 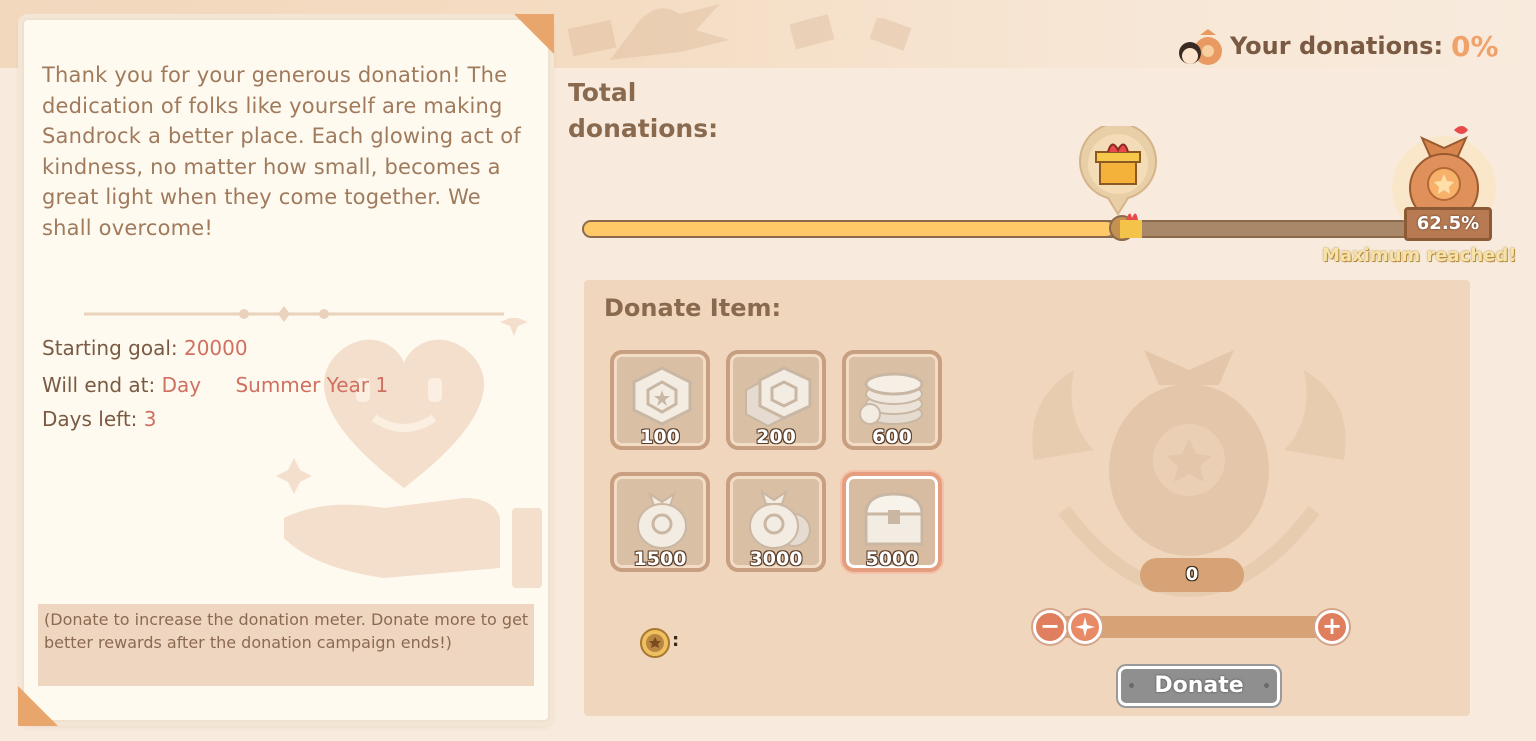 I want to click on donate-button: Donate, so click(x=1199, y=686).